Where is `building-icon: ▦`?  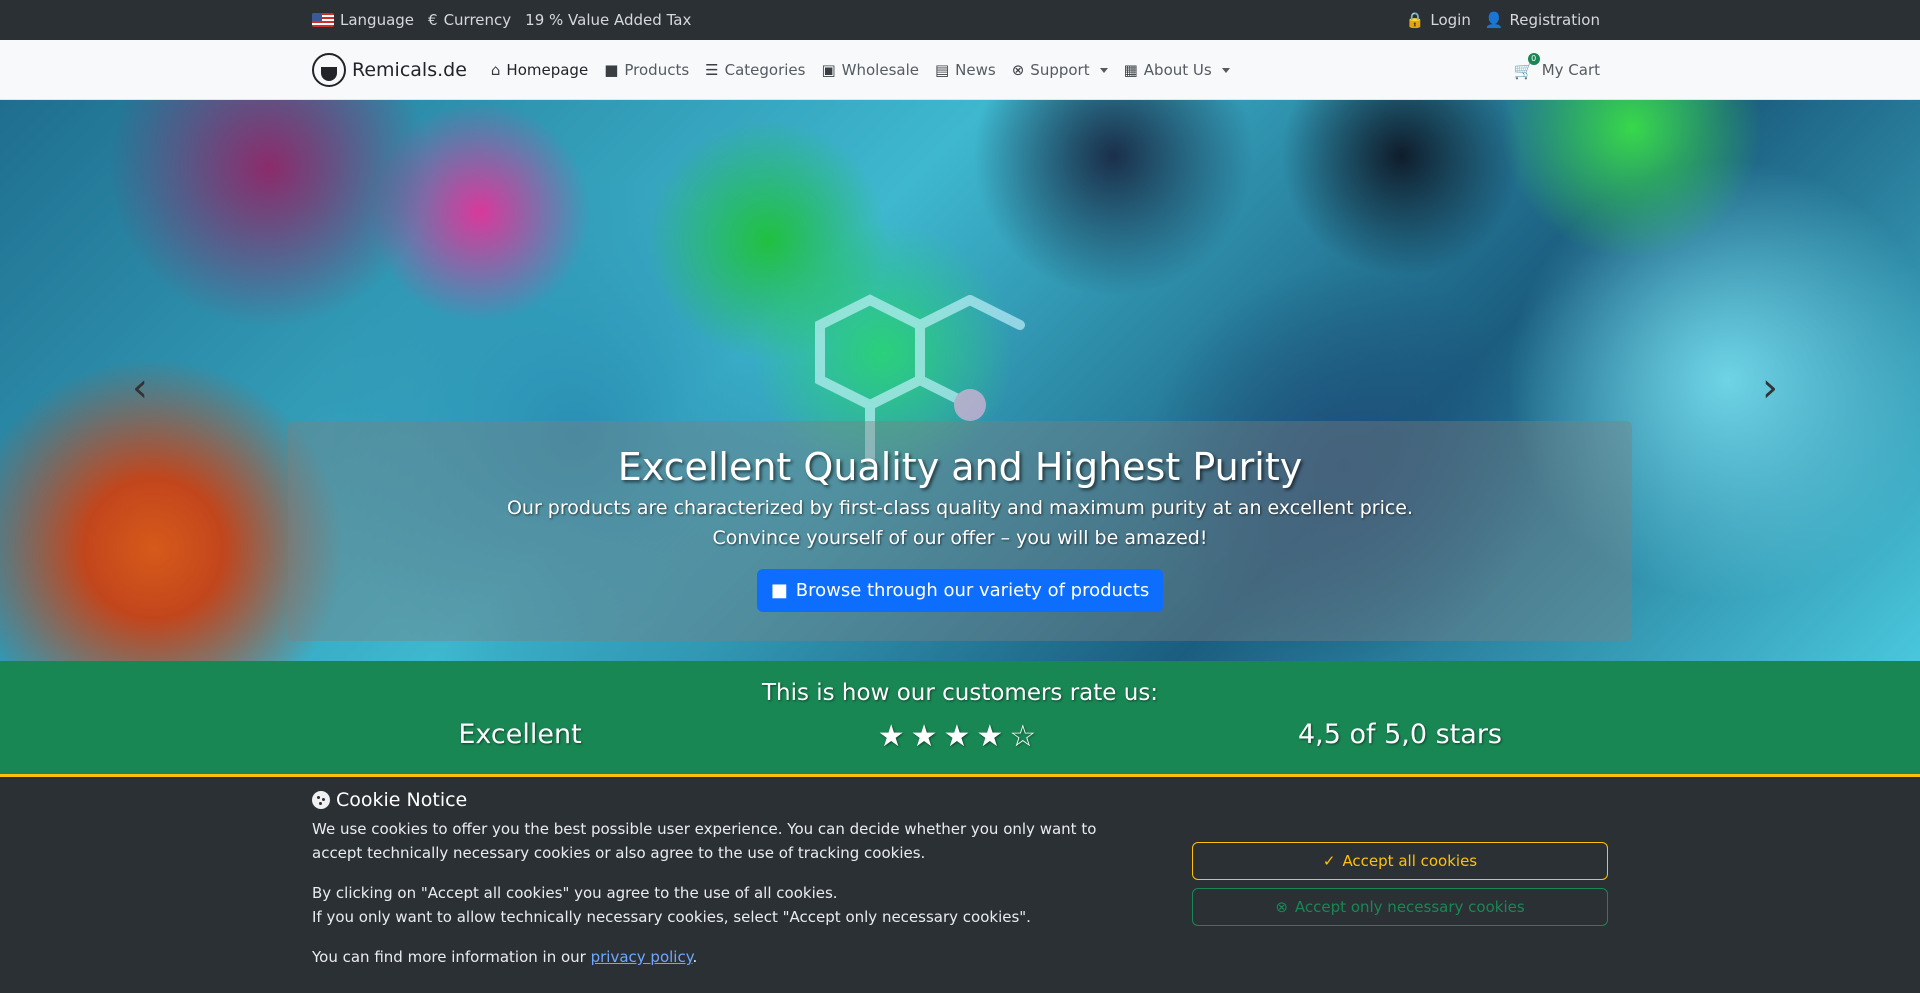
building-icon: ▦ is located at coordinates (1130, 70).